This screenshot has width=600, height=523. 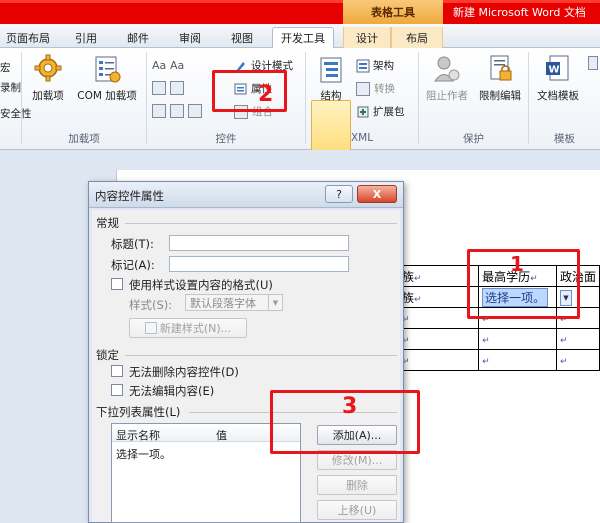 What do you see at coordinates (417, 37) in the screenshot?
I see `tab-layout: 布局` at bounding box center [417, 37].